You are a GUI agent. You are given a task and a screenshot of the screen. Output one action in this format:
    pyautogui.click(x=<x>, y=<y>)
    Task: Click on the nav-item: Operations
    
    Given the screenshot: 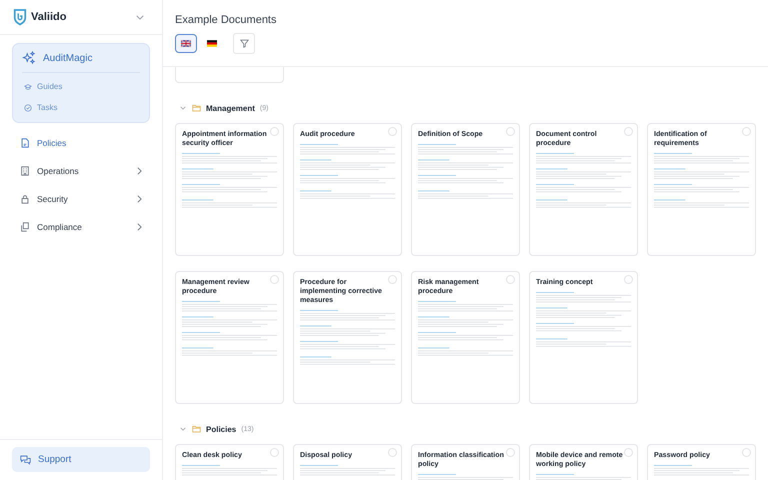 What is the action you would take?
    pyautogui.click(x=81, y=171)
    